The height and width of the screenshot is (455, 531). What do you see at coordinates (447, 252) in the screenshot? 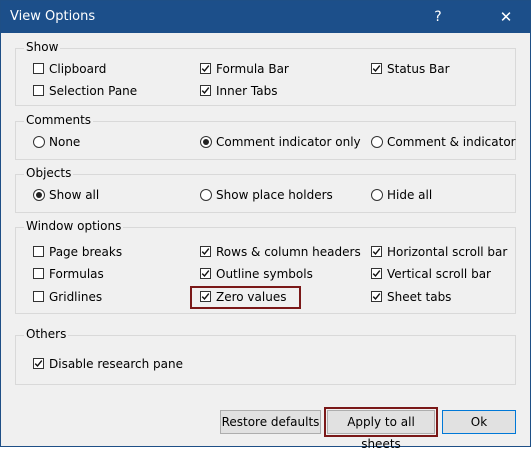
I see `checkbox-label: Horizontal scroll bar` at bounding box center [447, 252].